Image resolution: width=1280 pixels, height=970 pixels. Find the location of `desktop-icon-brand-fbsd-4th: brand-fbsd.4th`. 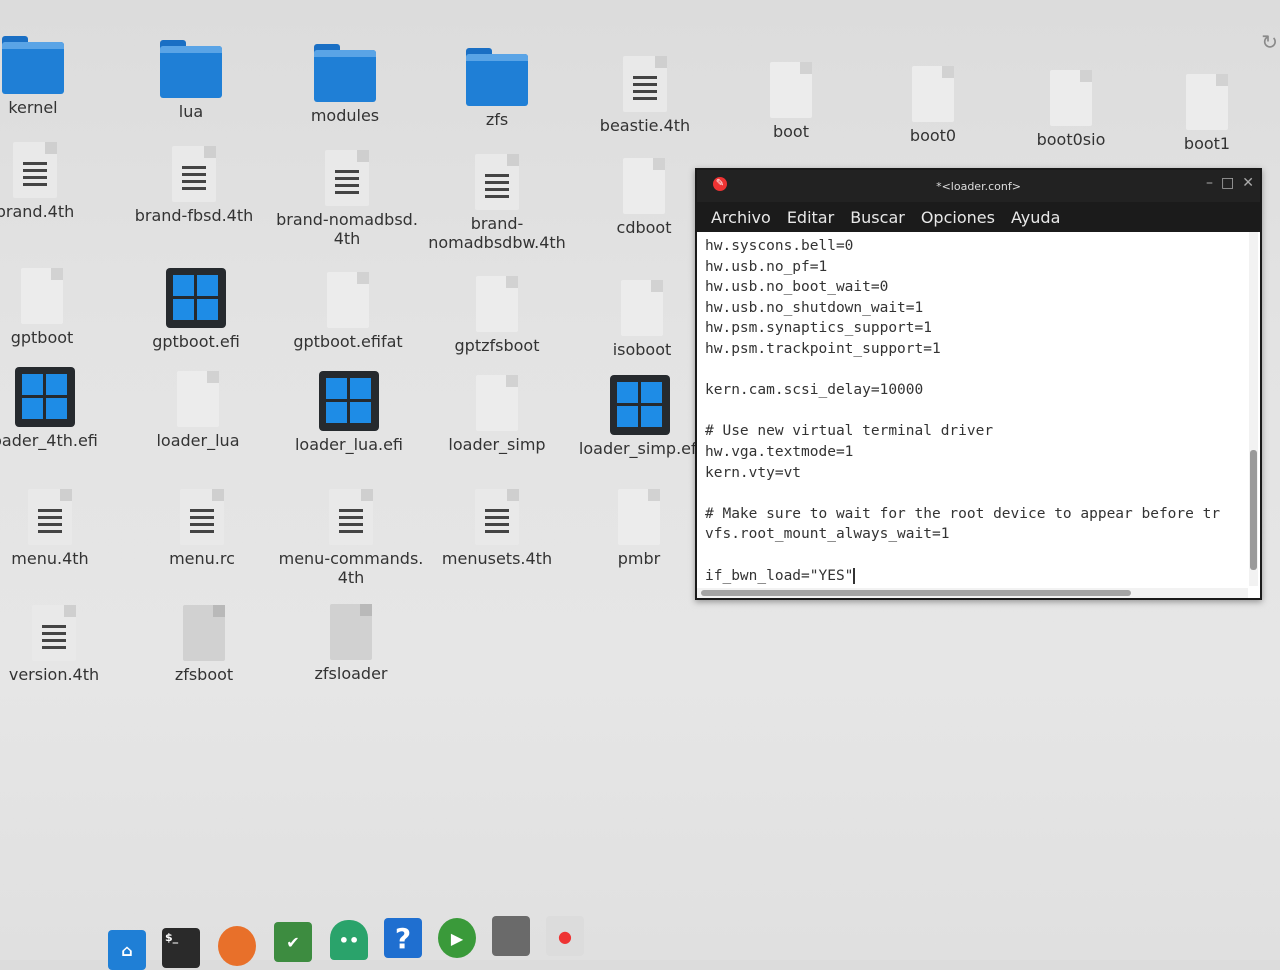

desktop-icon-brand-fbsd-4th: brand-fbsd.4th is located at coordinates (194, 185).